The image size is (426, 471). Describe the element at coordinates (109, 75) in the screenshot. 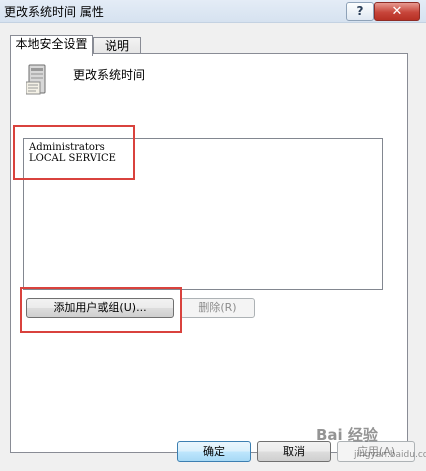

I see `policy-name: 更改系统时间` at that location.